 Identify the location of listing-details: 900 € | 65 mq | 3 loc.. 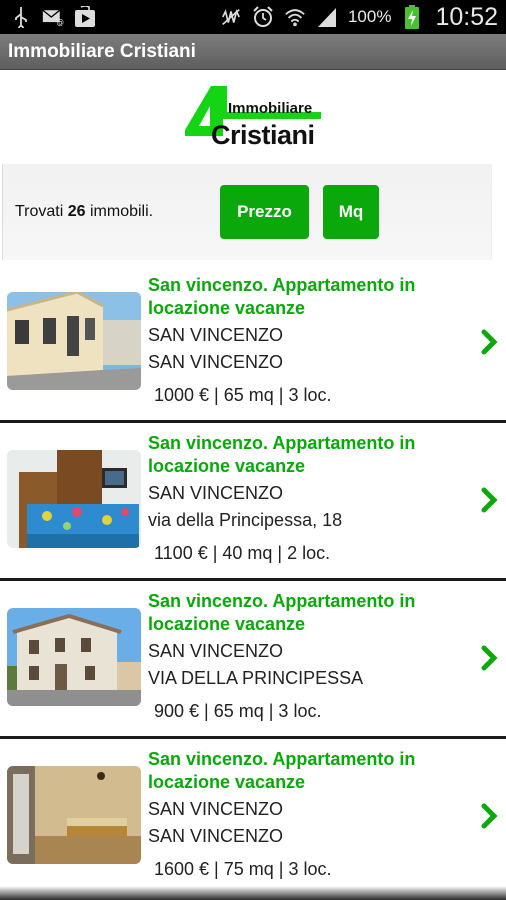
(238, 711).